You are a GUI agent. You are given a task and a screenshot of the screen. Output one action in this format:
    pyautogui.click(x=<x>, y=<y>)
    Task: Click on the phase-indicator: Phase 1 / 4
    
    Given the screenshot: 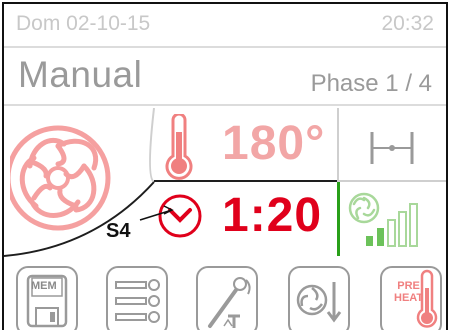 What is the action you would take?
    pyautogui.click(x=371, y=84)
    